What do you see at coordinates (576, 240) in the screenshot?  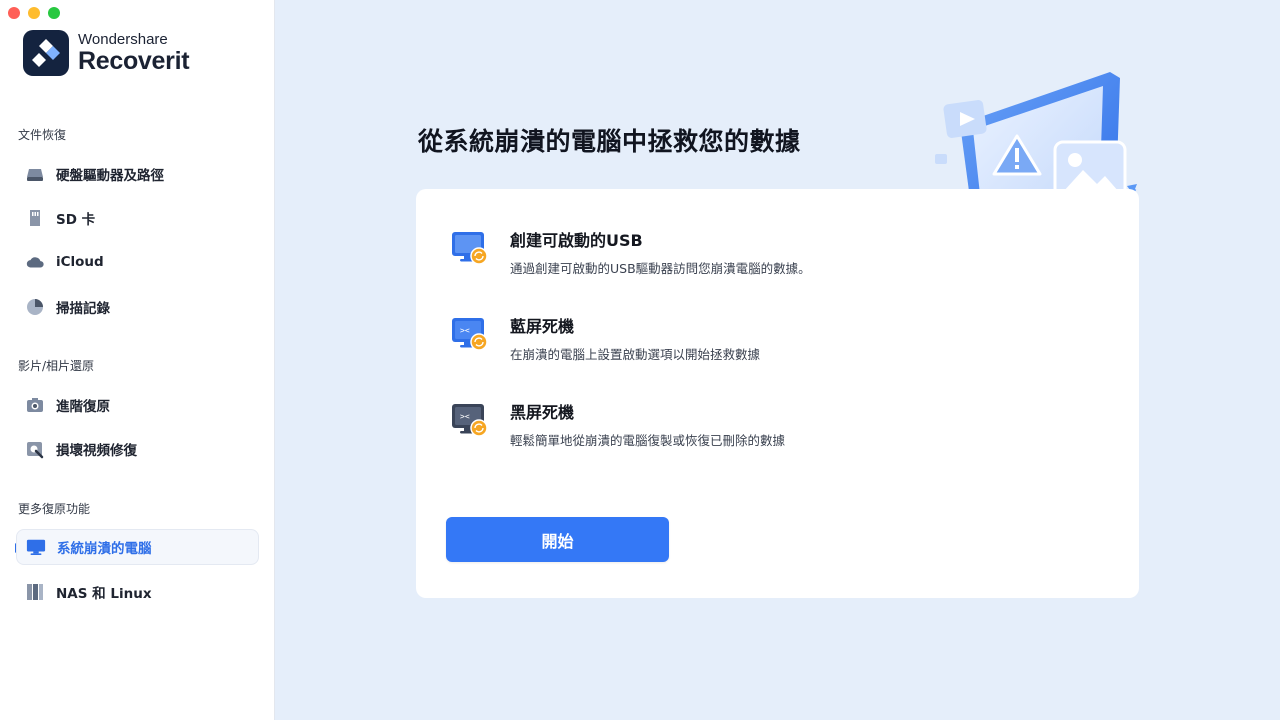 I see `option-title: 創建可啟動的USB` at bounding box center [576, 240].